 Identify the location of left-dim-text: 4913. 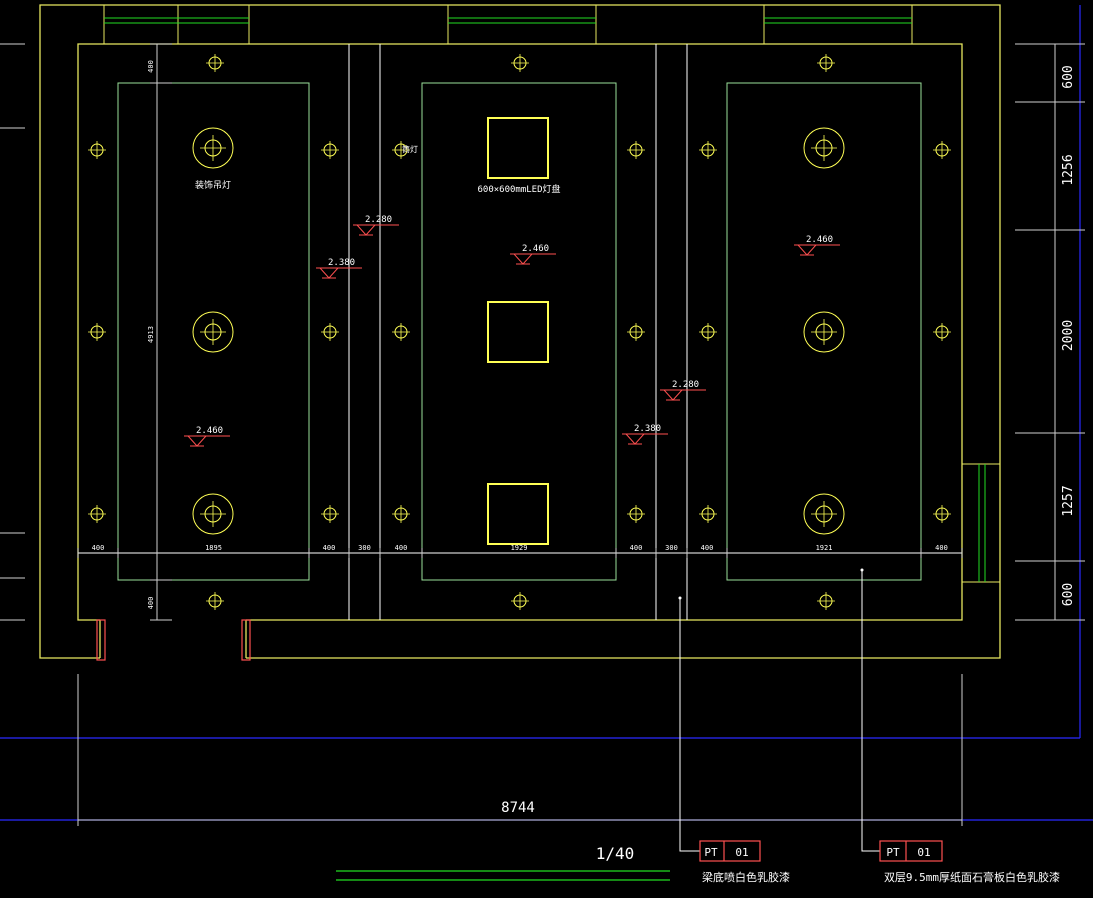
(151, 334).